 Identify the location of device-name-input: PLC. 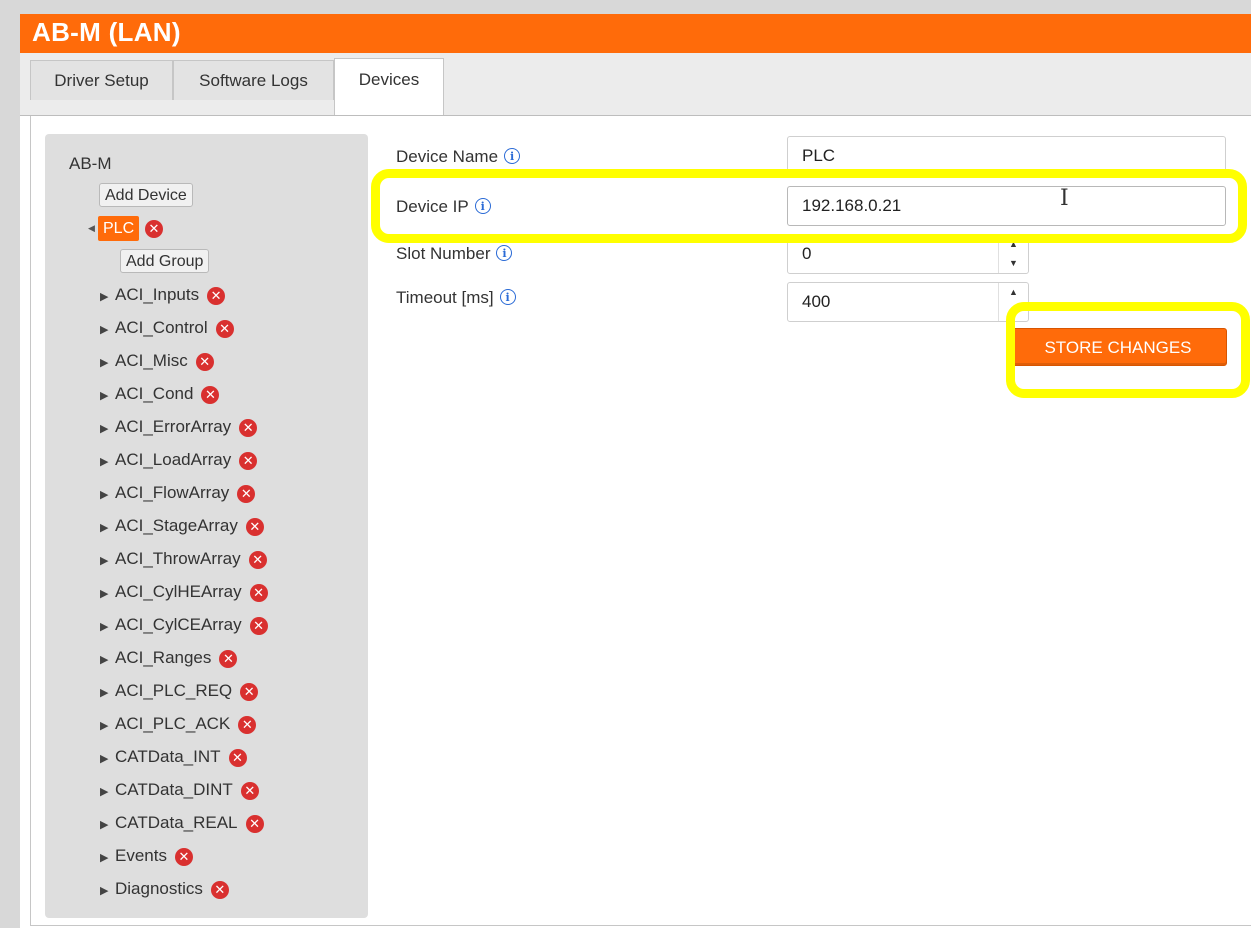
(1006, 156).